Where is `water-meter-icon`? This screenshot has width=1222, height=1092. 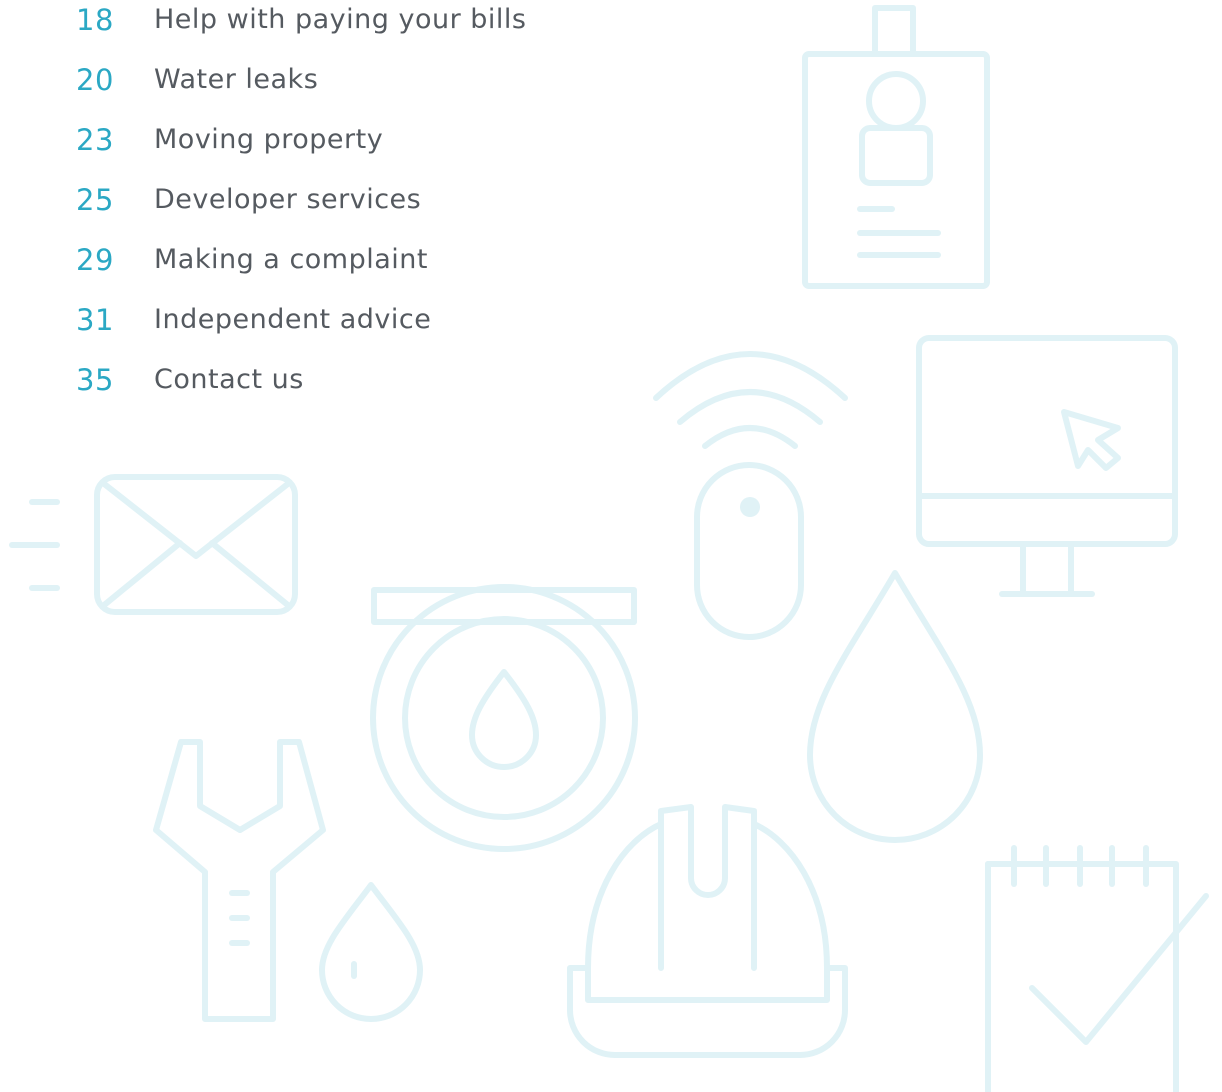 water-meter-icon is located at coordinates (504, 718).